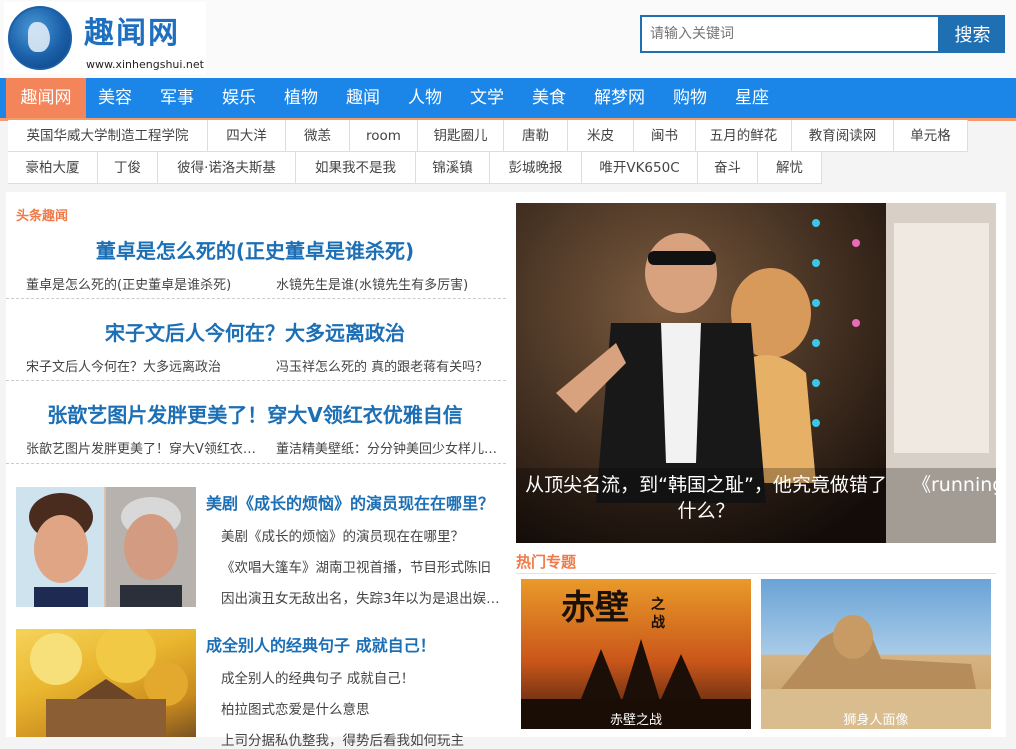 The width and height of the screenshot is (1016, 749). Describe the element at coordinates (361, 677) in the screenshot. I see `article-link: 成全别人的经典句子 成就自己！` at that location.